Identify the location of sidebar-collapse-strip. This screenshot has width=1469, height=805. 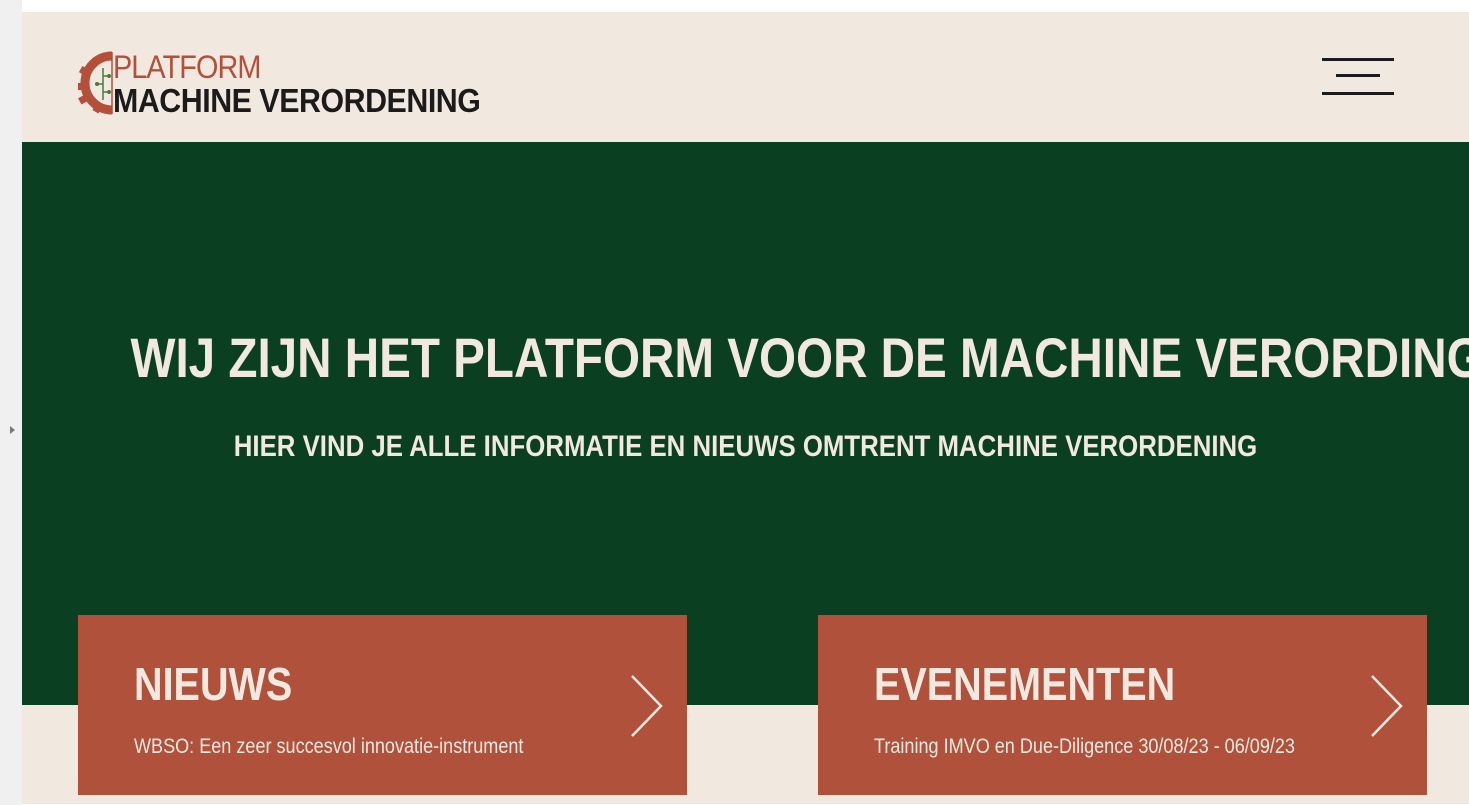
(11, 402).